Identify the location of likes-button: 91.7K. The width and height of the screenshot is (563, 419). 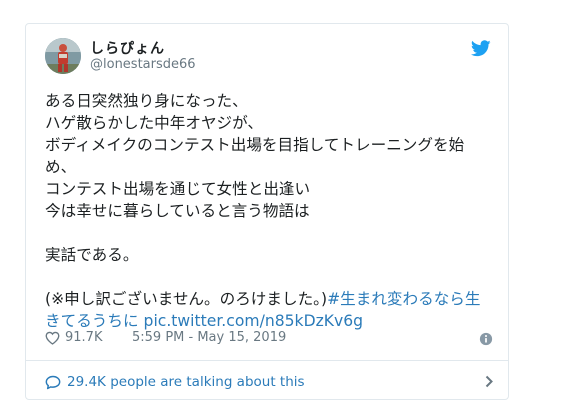
(73, 337).